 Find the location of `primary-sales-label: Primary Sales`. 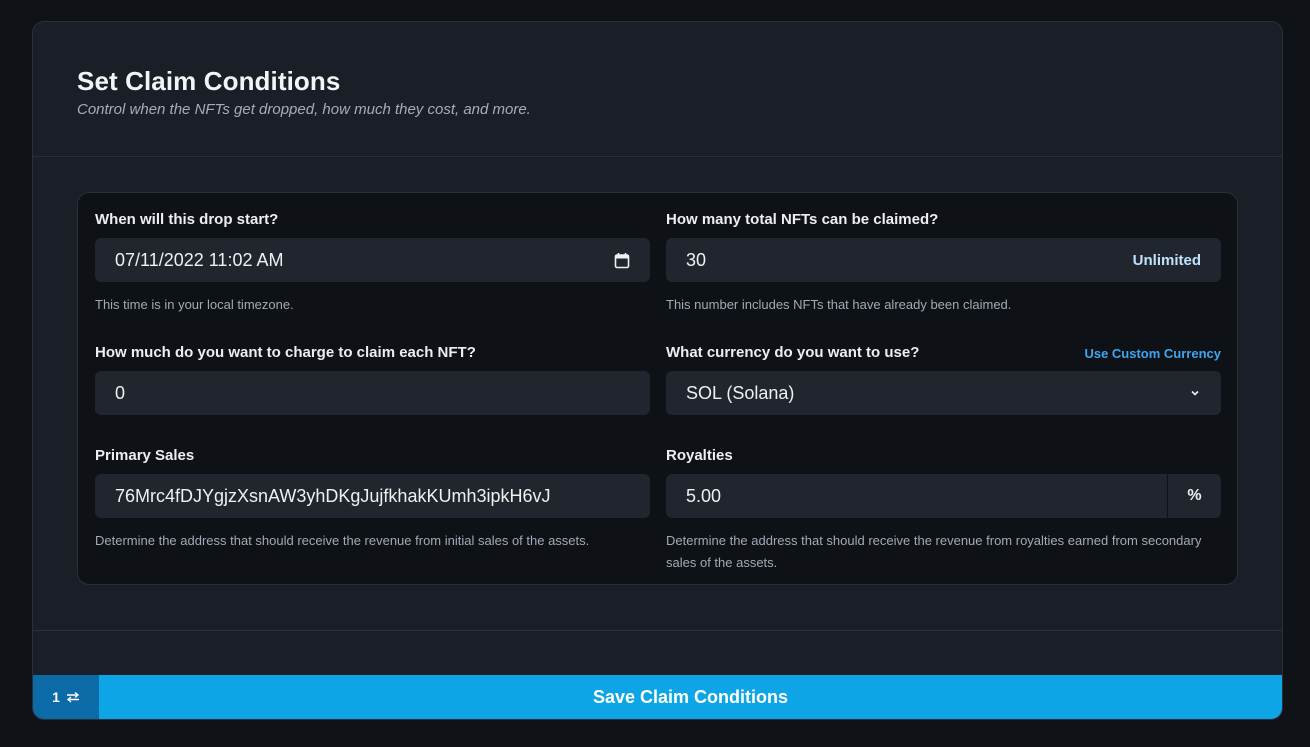

primary-sales-label: Primary Sales is located at coordinates (145, 455).